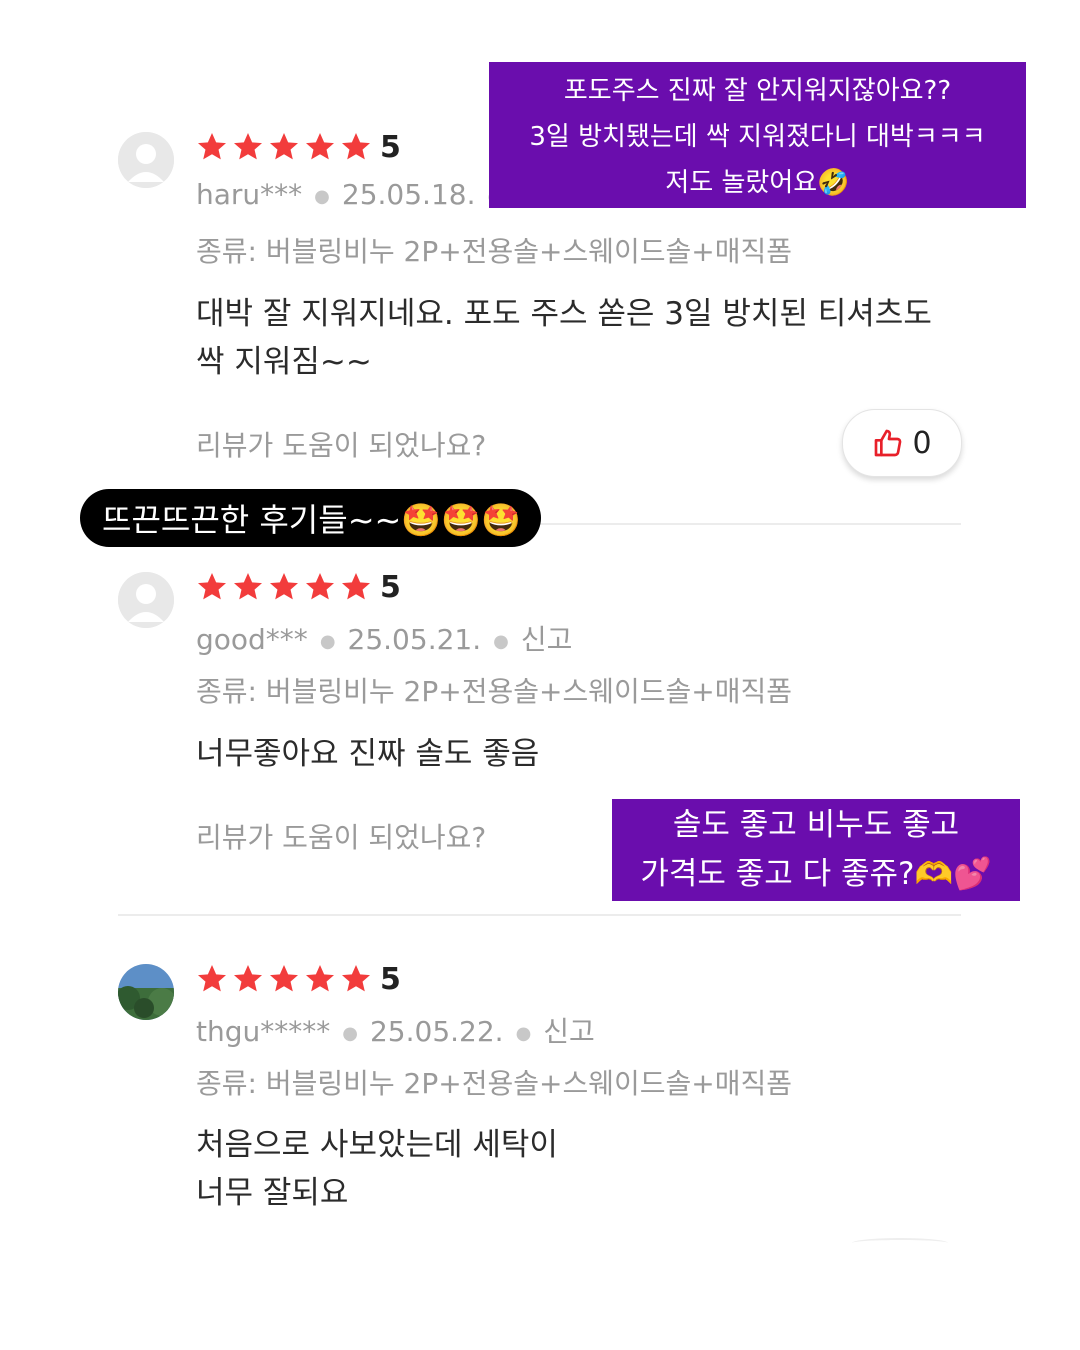 The width and height of the screenshot is (1080, 1350). I want to click on review-meta: thgu***** ● 25.05.22. ● 신고, so click(395, 1030).